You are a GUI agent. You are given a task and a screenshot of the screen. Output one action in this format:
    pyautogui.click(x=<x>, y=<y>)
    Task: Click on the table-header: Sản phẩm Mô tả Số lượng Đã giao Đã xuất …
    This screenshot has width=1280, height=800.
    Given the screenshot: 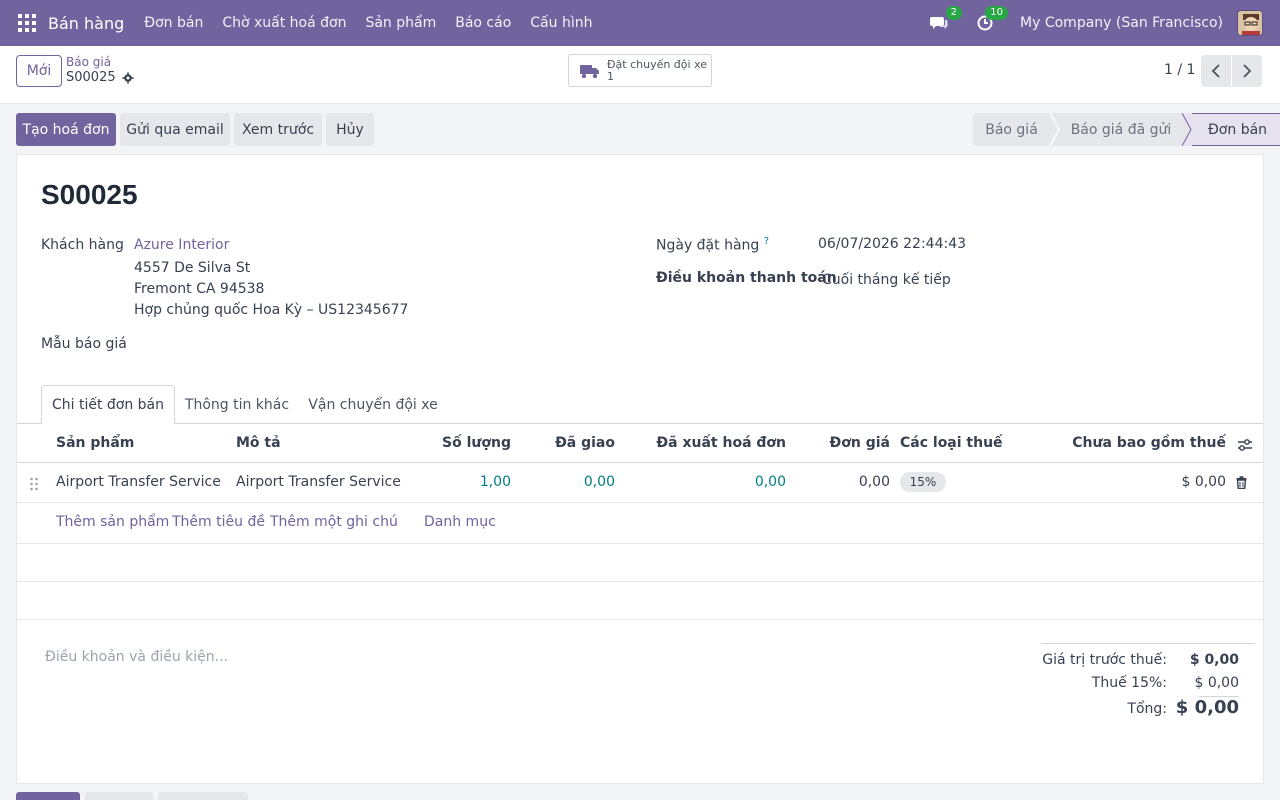 What is the action you would take?
    pyautogui.click(x=640, y=444)
    